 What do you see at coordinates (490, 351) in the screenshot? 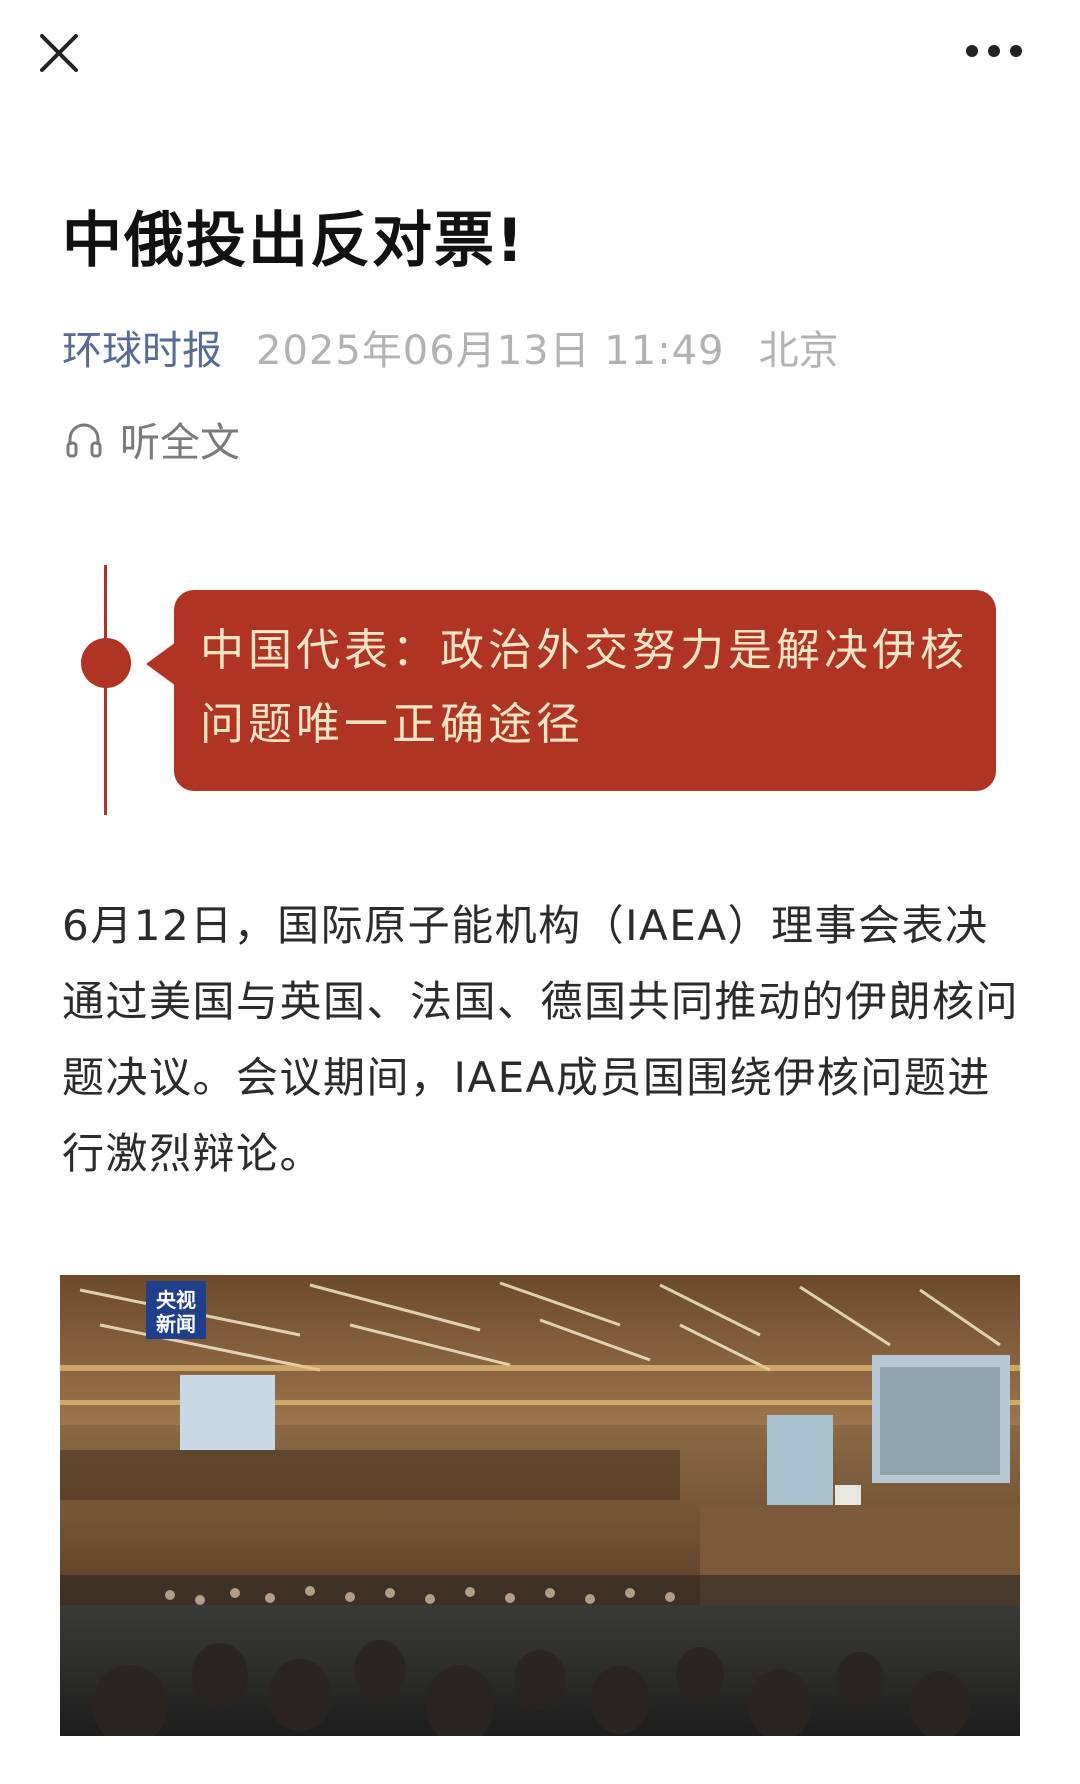
I see `publish-datetime: 2025年06月13日 11:49` at bounding box center [490, 351].